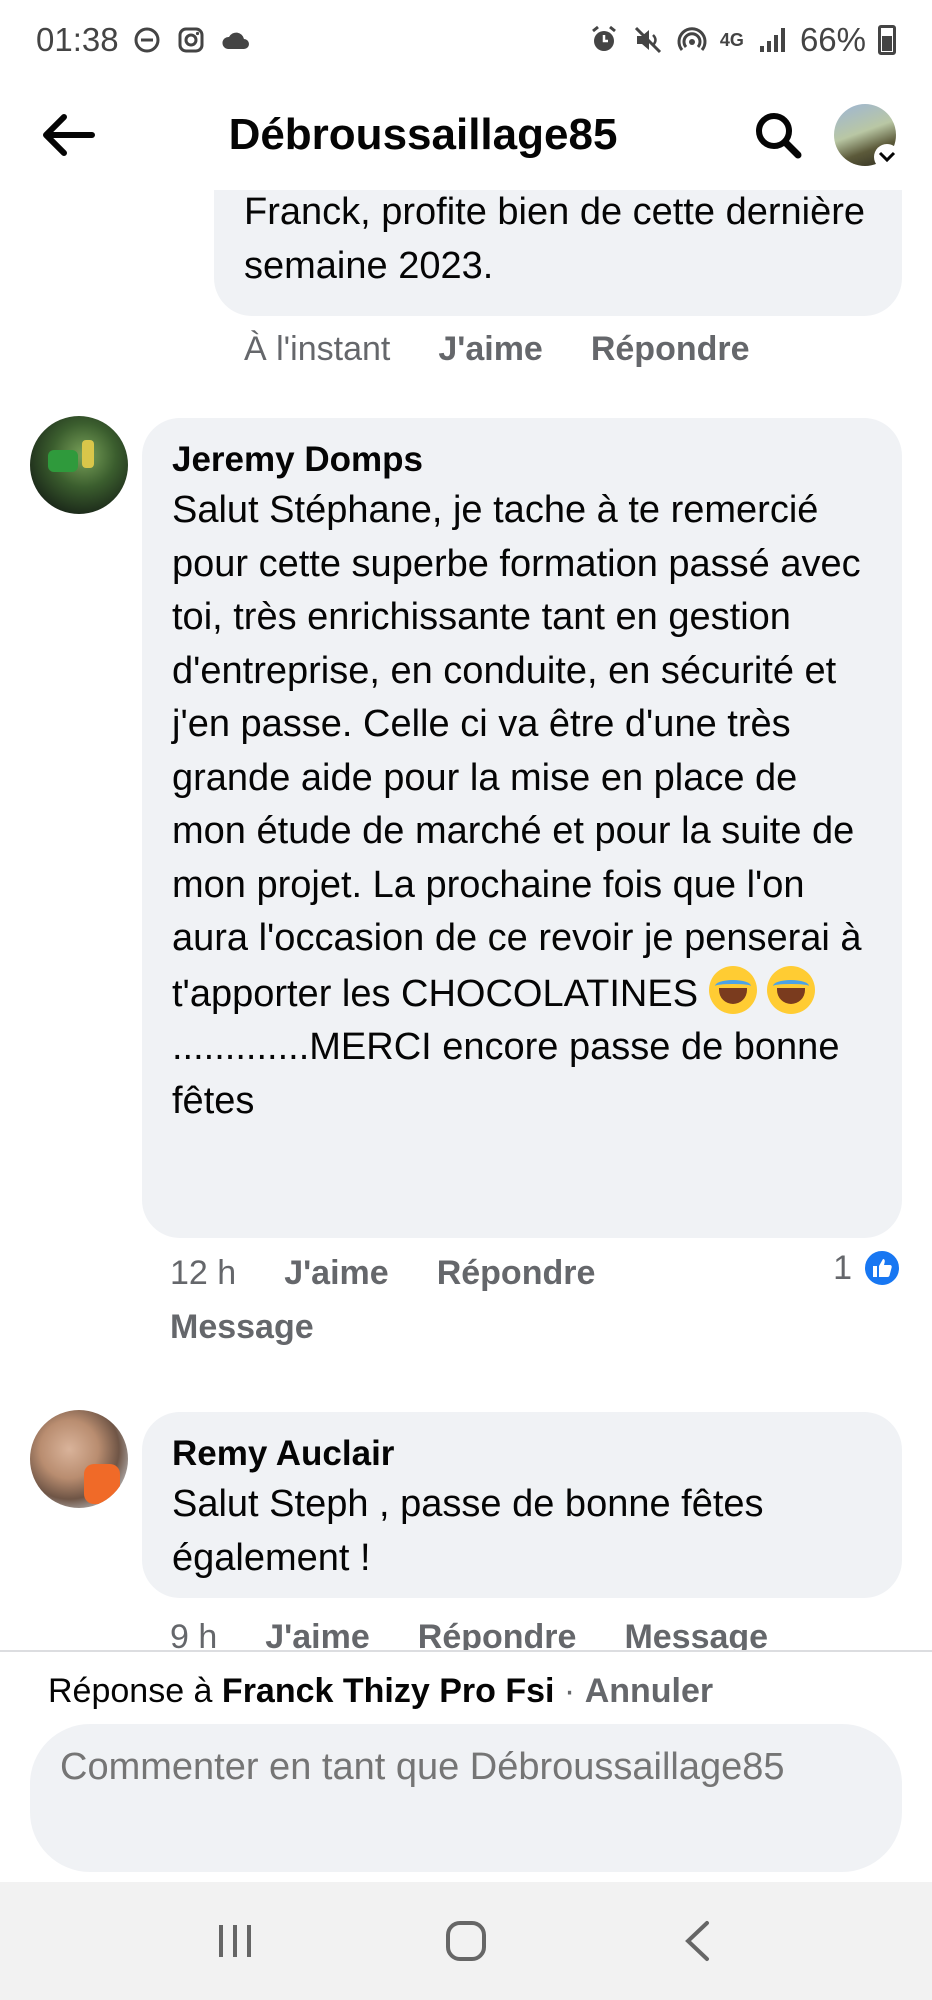 This screenshot has width=932, height=2000. I want to click on reaction-count: 1, so click(867, 1268).